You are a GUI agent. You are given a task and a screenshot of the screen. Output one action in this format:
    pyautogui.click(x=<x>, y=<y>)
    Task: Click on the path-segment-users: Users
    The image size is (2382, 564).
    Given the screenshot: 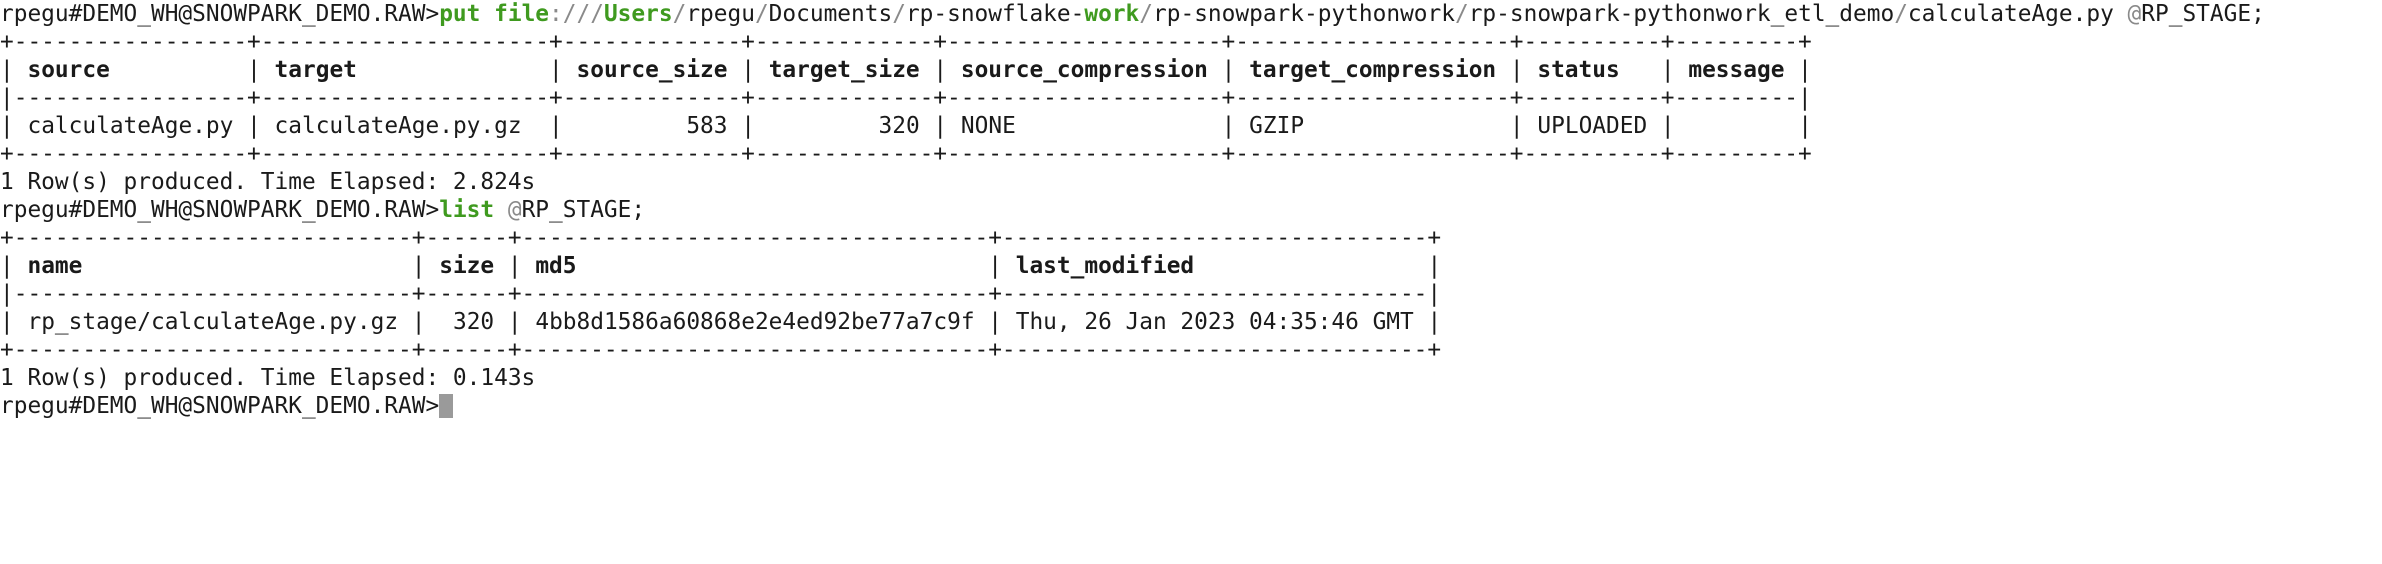 What is the action you would take?
    pyautogui.click(x=638, y=14)
    